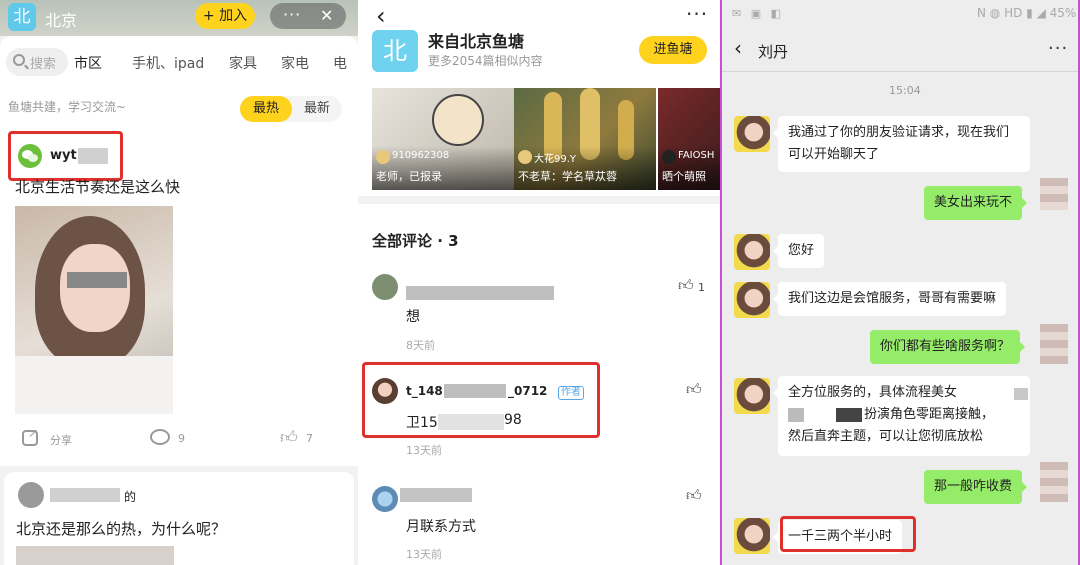 Image resolution: width=1080 pixels, height=565 pixels. Describe the element at coordinates (179, 518) in the screenshot. I see `post-card: 的 北京还是那么的热，为什么呢？` at that location.